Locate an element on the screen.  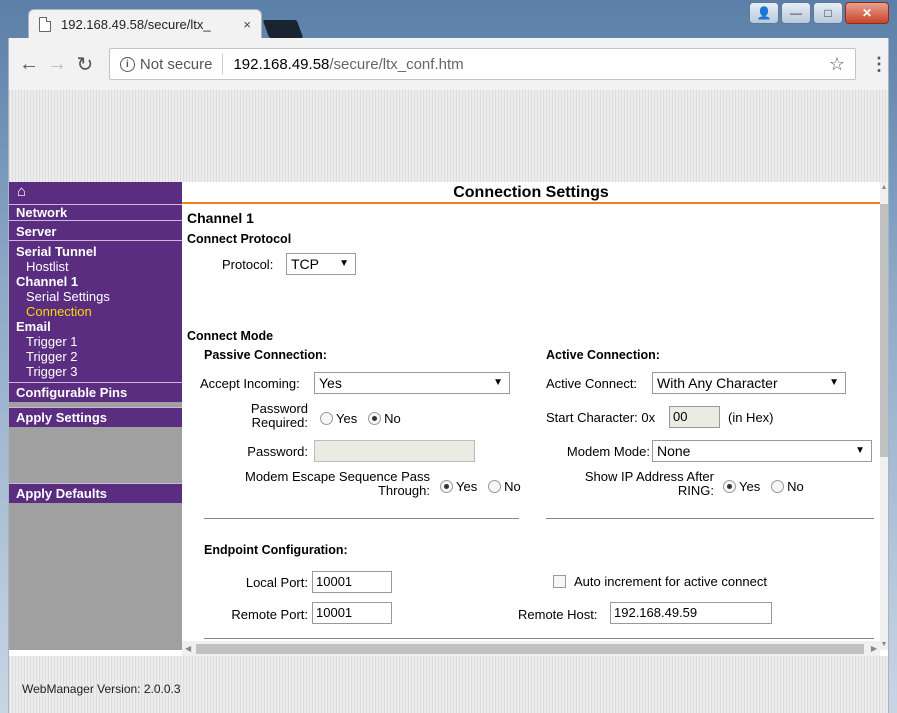
sidebar-group-server: Server is located at coordinates (95, 230).